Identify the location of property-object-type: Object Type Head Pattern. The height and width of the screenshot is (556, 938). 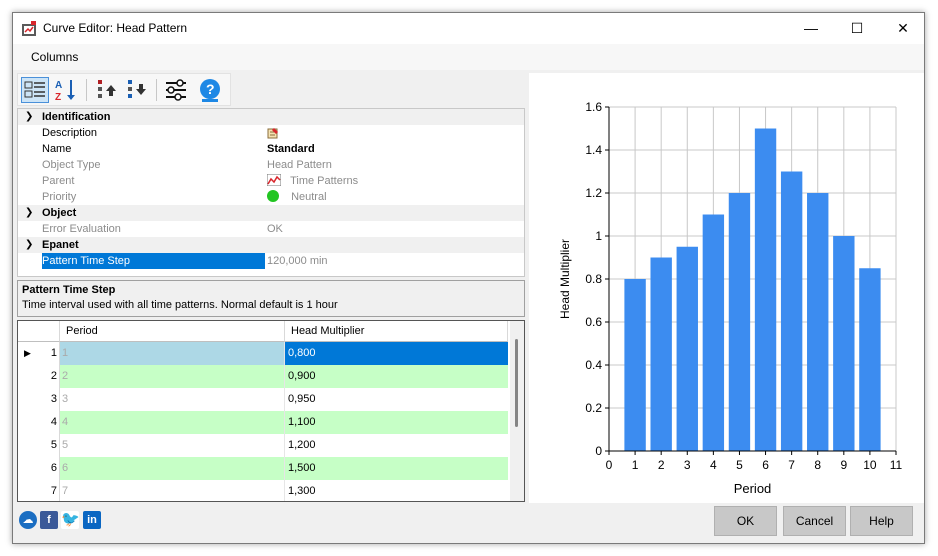
(187, 165).